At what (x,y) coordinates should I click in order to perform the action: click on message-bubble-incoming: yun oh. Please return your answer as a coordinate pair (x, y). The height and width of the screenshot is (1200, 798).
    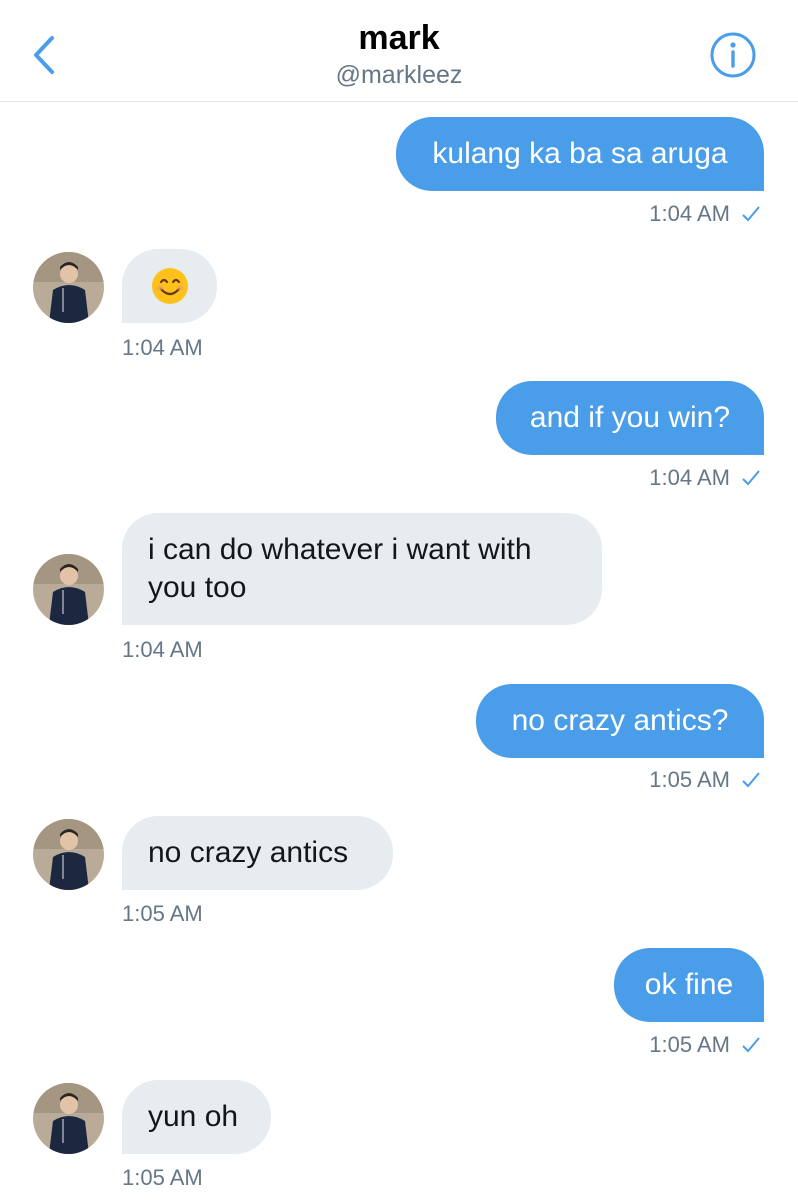
    Looking at the image, I should click on (196, 1117).